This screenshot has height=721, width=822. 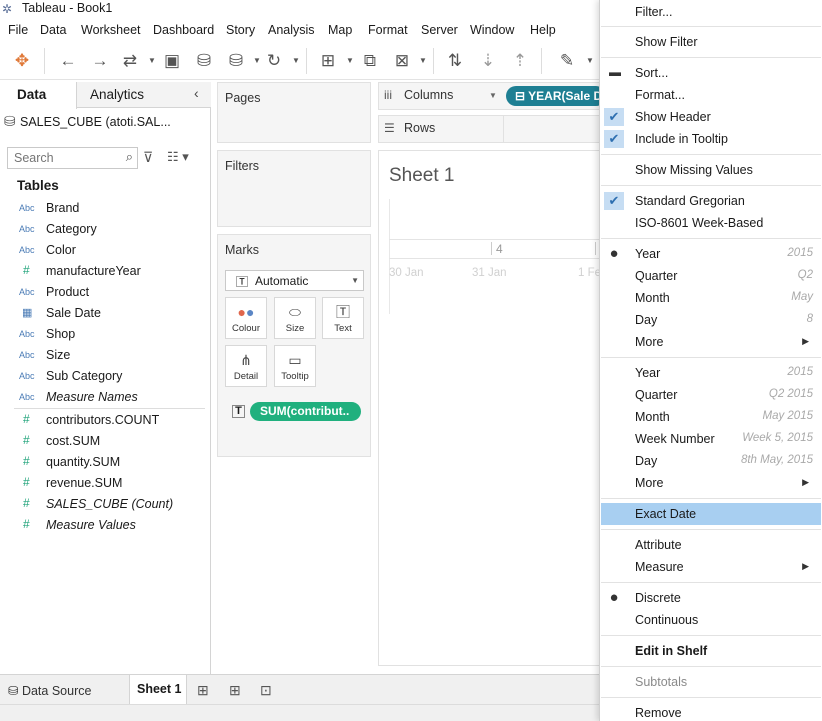 What do you see at coordinates (711, 545) in the screenshot?
I see `menu-attribute: Attribute` at bounding box center [711, 545].